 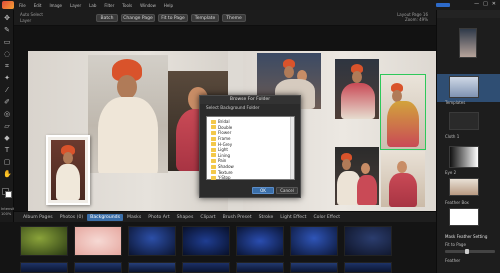 What do you see at coordinates (292, 148) in the screenshot?
I see `folder-tree-scrollbar` at bounding box center [292, 148].